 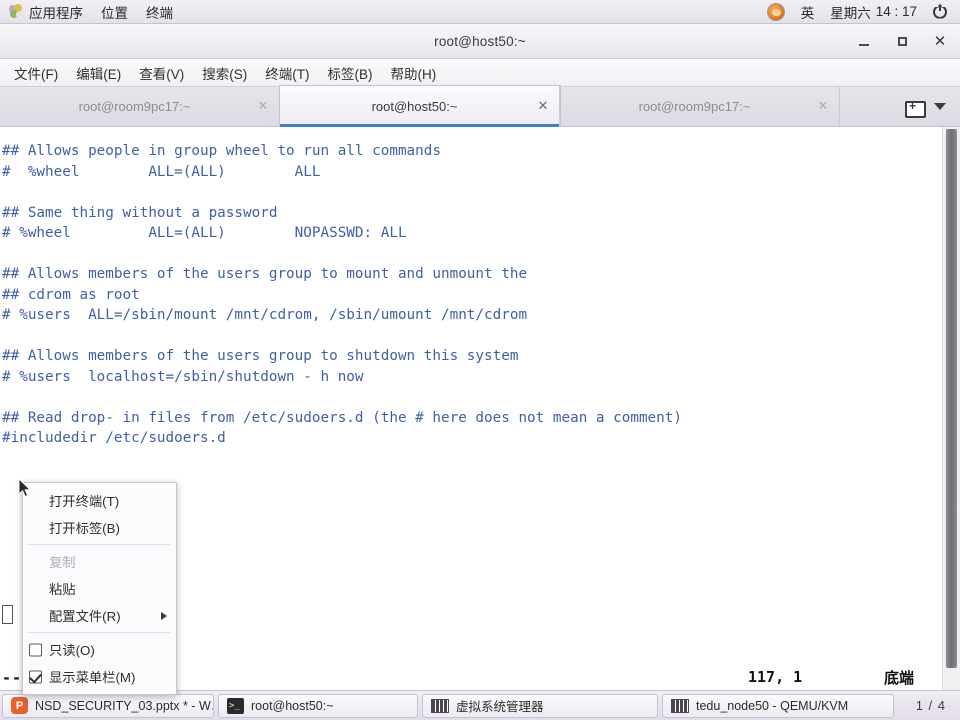 I want to click on terminal-menu-label: 终端, so click(x=159, y=13).